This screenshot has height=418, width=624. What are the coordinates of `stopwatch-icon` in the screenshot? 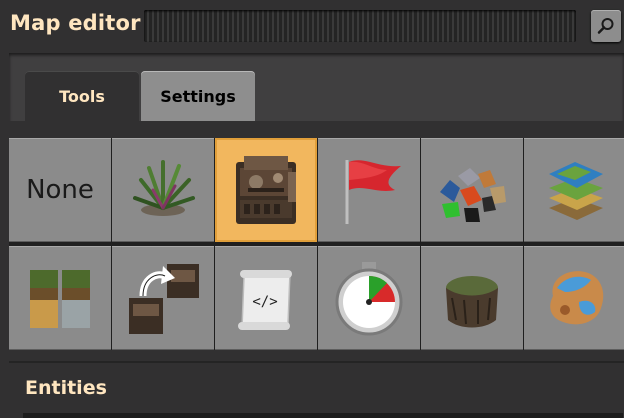 It's located at (369, 299).